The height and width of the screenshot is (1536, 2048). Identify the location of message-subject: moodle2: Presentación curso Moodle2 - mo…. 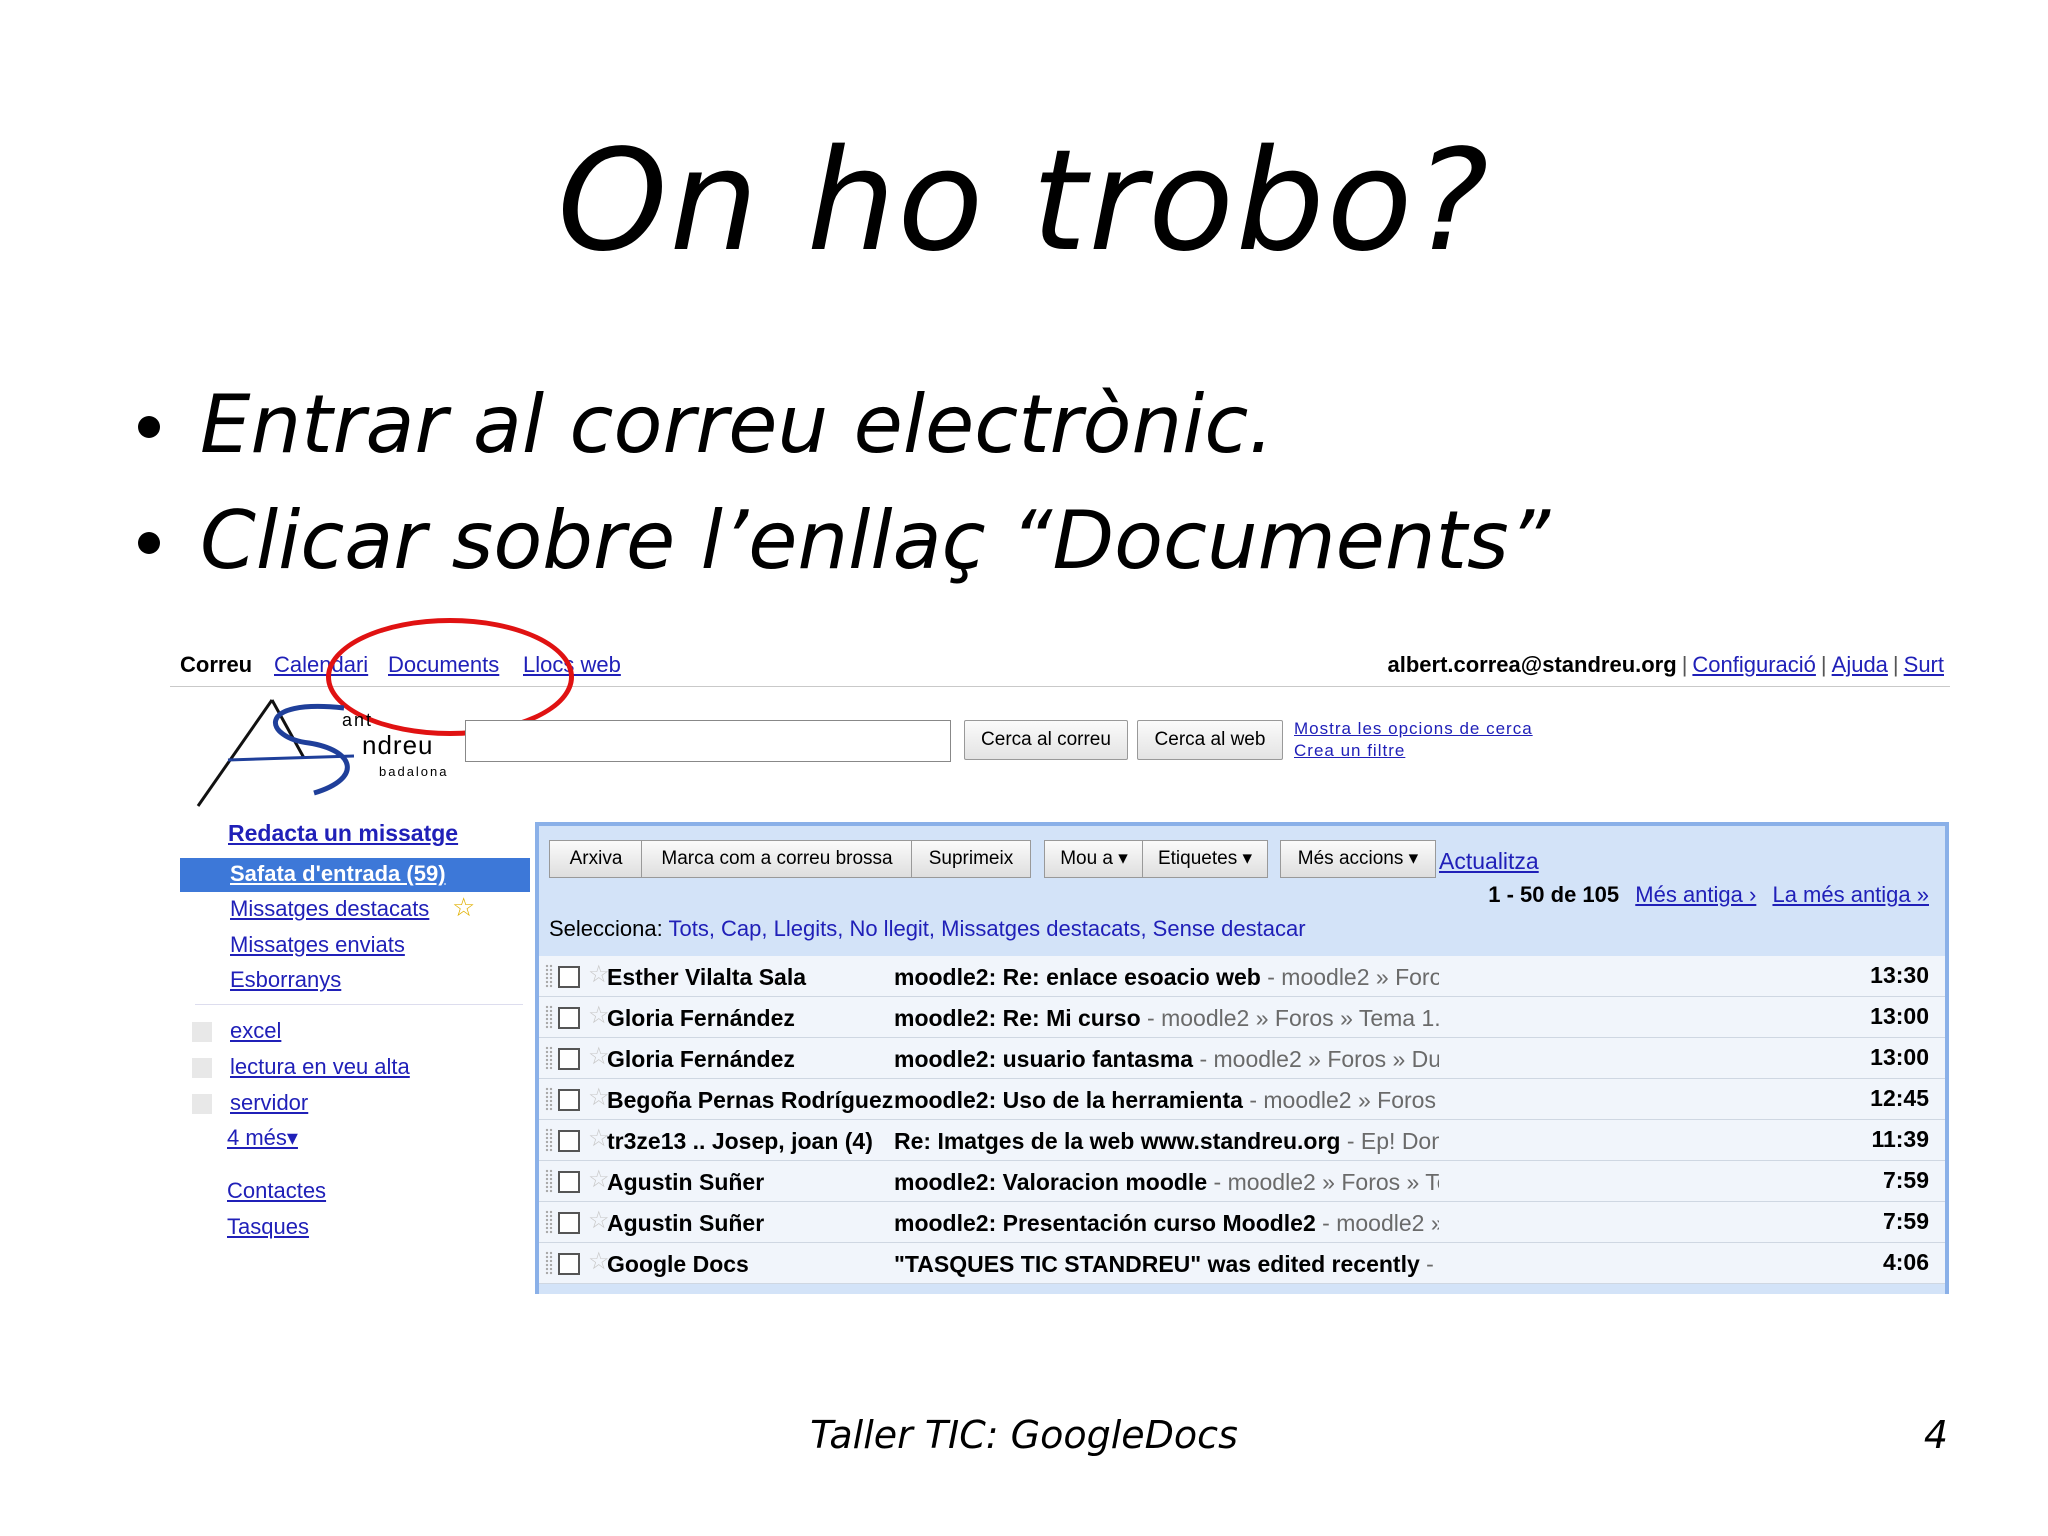
(1166, 1223).